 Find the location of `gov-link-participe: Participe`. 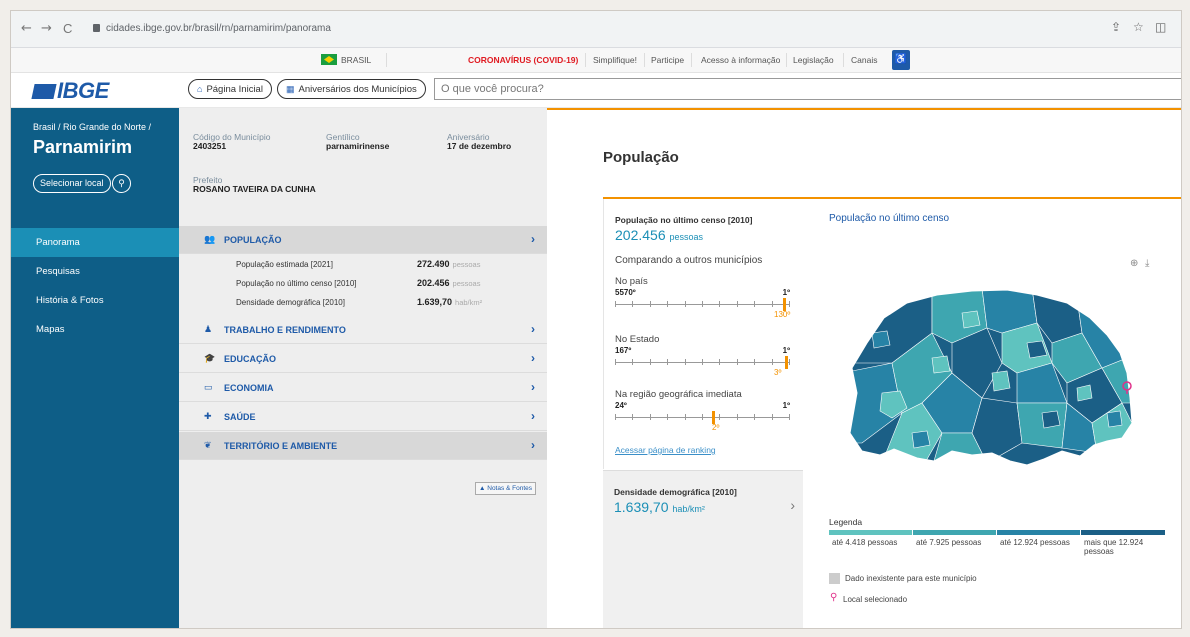

gov-link-participe: Participe is located at coordinates (667, 60).